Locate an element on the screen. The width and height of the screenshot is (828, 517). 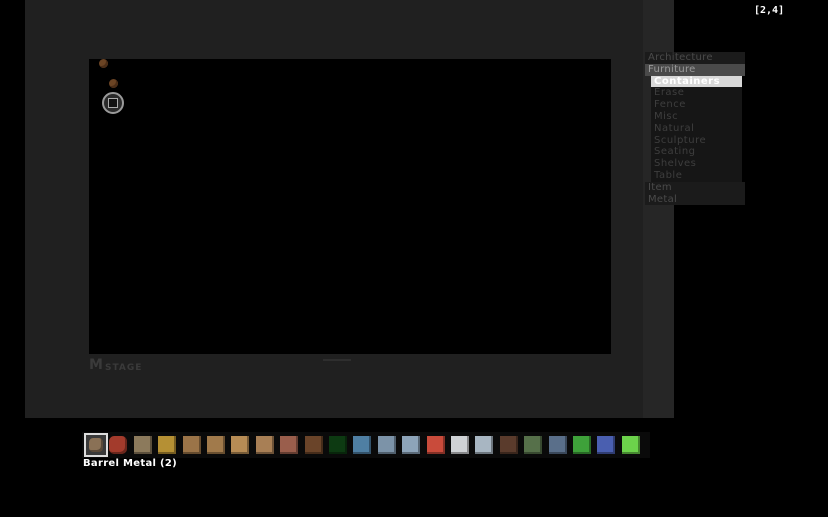
blue-wood-icon is located at coordinates (558, 445).